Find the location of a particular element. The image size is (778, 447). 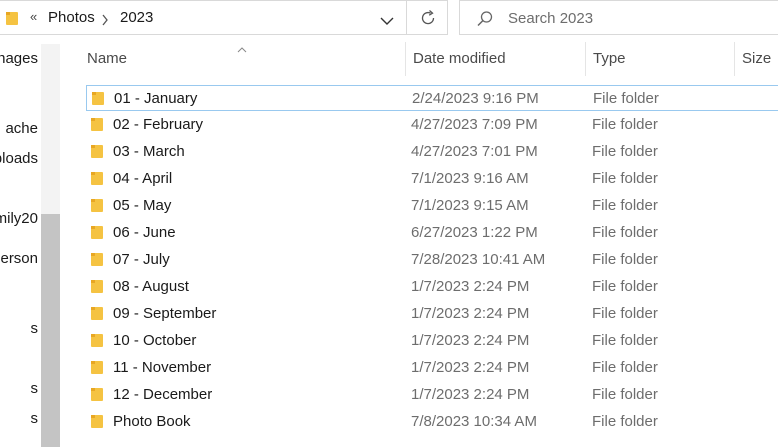

file-row: 12 - December 1/7/2023 2:24 PM File folder is located at coordinates (432, 395).